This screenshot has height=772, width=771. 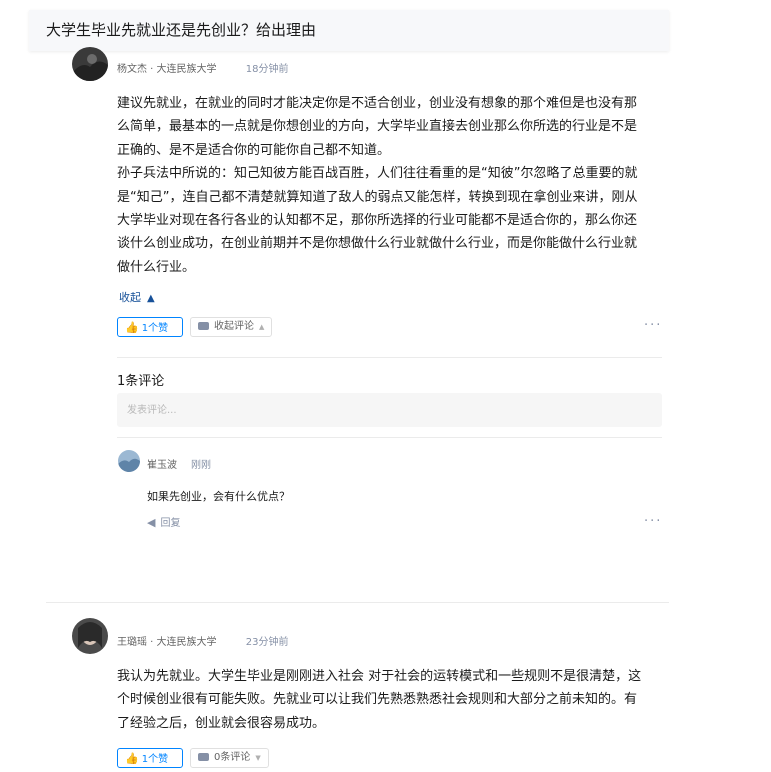 I want to click on answer-line: 了经验之后，创业就会很容易成功。, so click(x=221, y=723).